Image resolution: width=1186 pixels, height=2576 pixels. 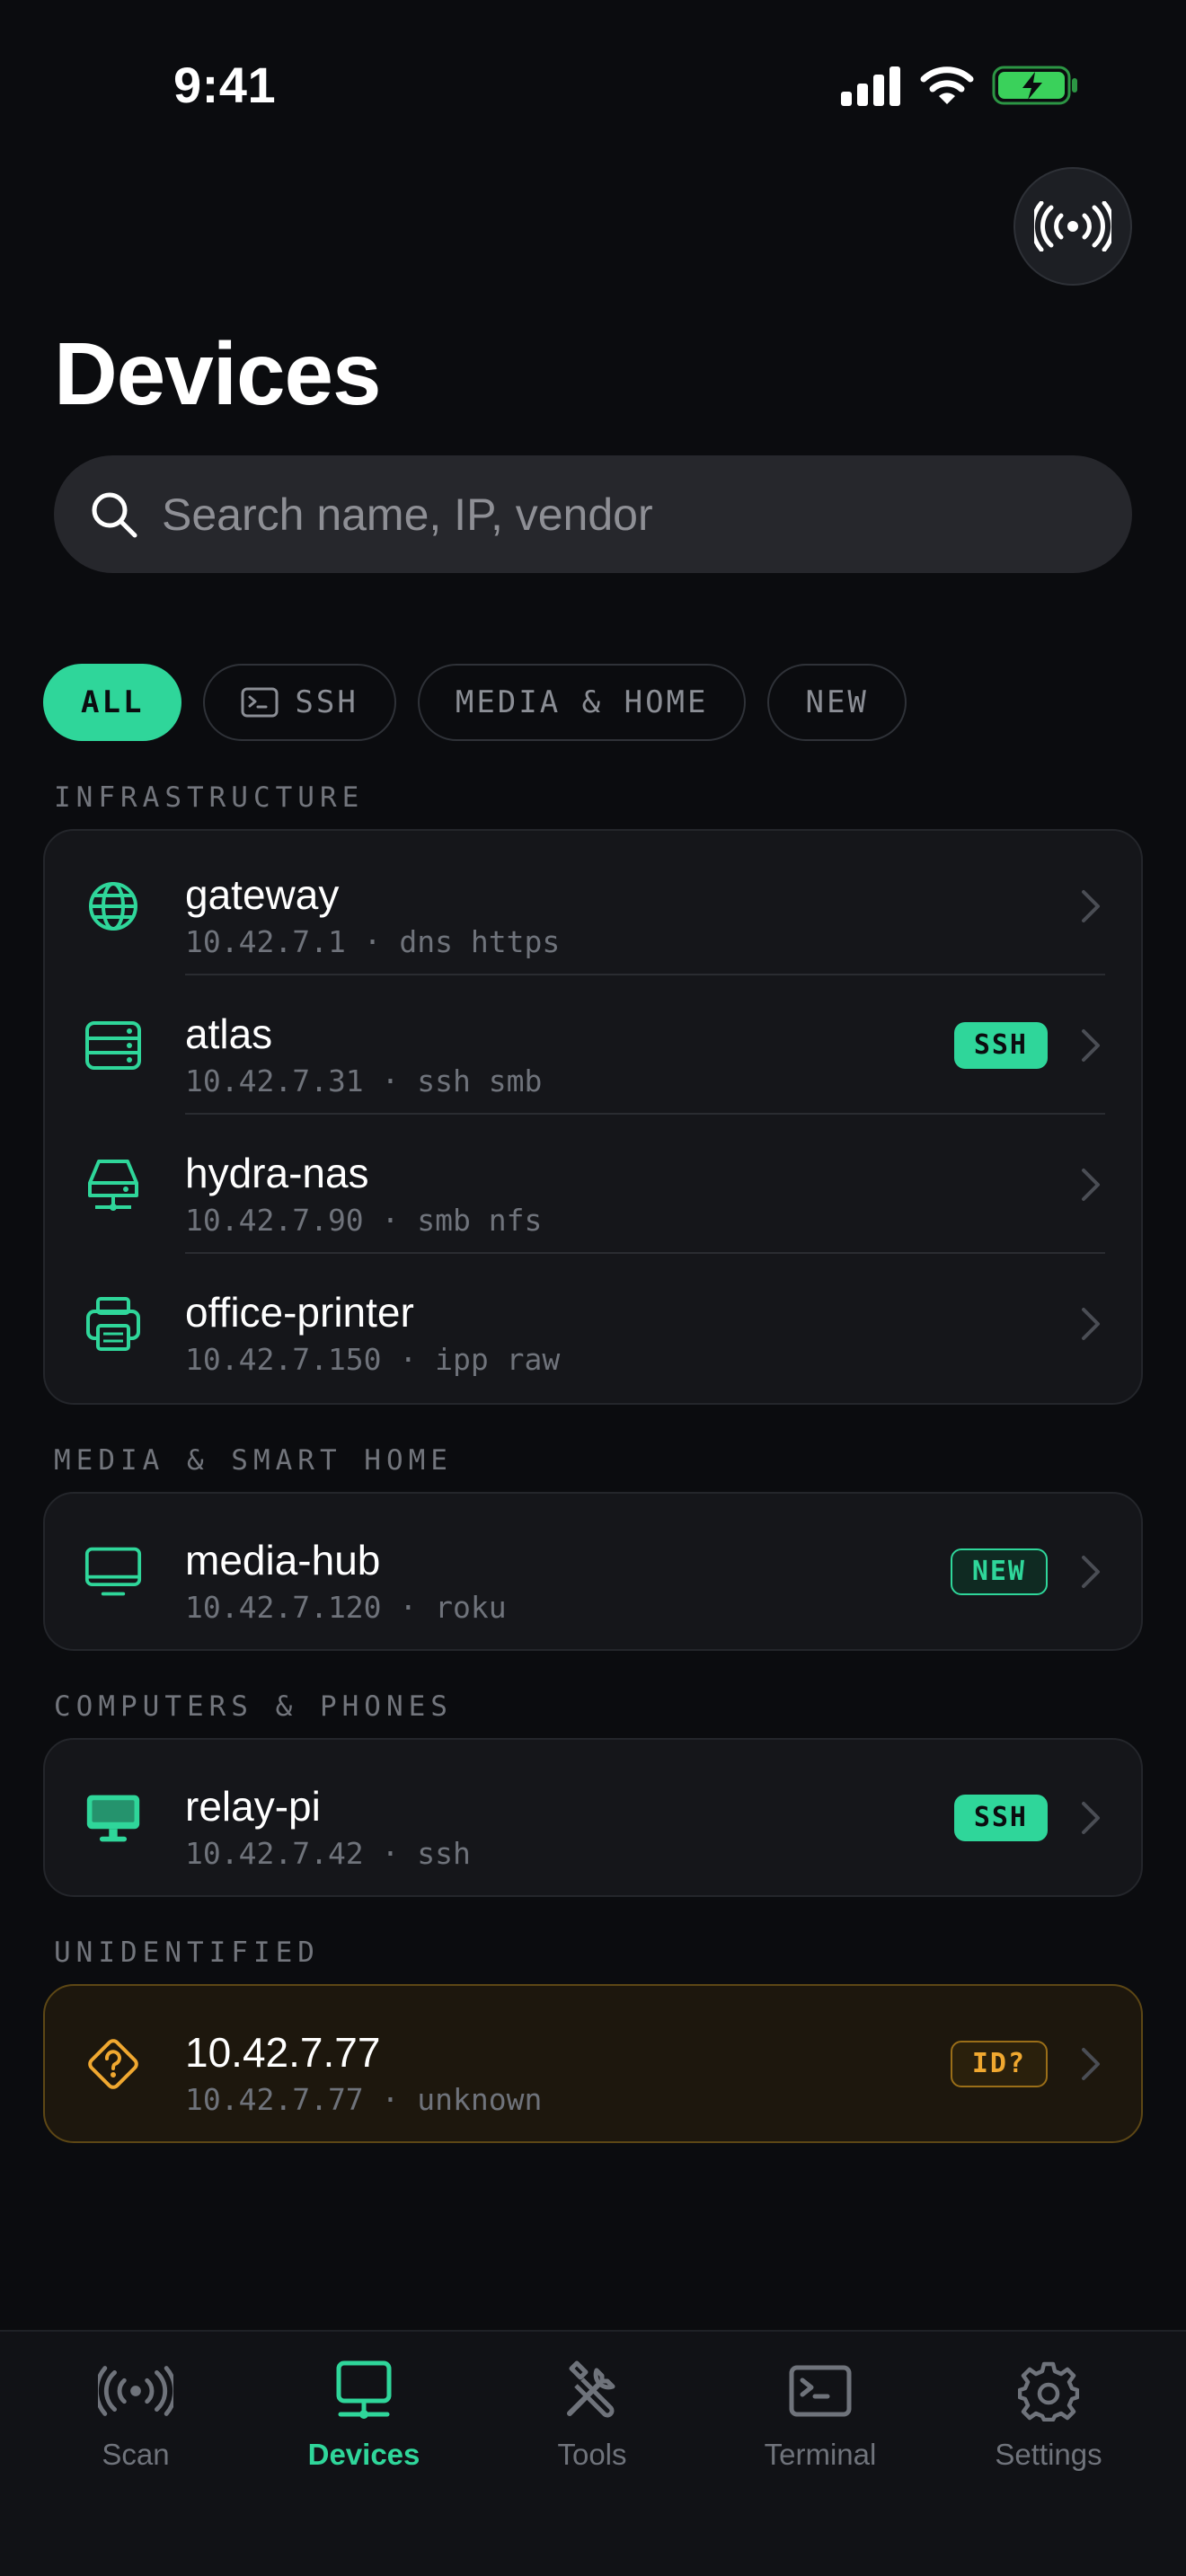 I want to click on filter-chip-new: NEW, so click(x=837, y=702).